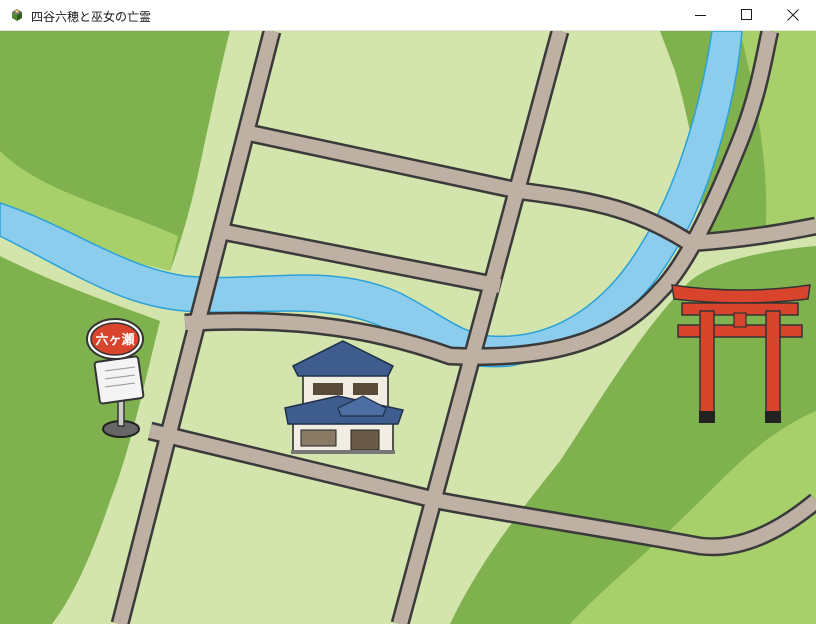  What do you see at coordinates (91, 17) in the screenshot?
I see `window-title: 四谷六穂と巫女の亡霊` at bounding box center [91, 17].